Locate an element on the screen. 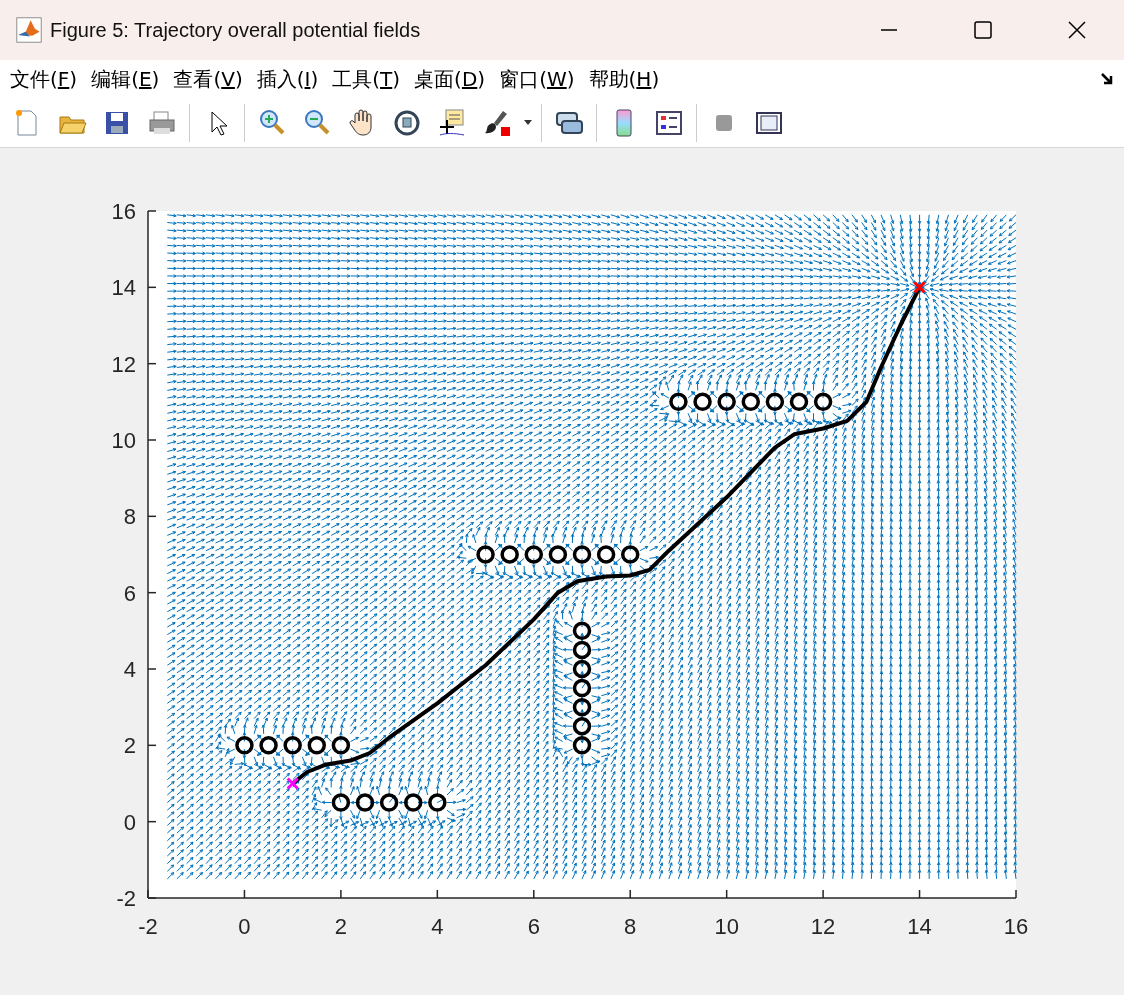  minimize-icon is located at coordinates (889, 30).